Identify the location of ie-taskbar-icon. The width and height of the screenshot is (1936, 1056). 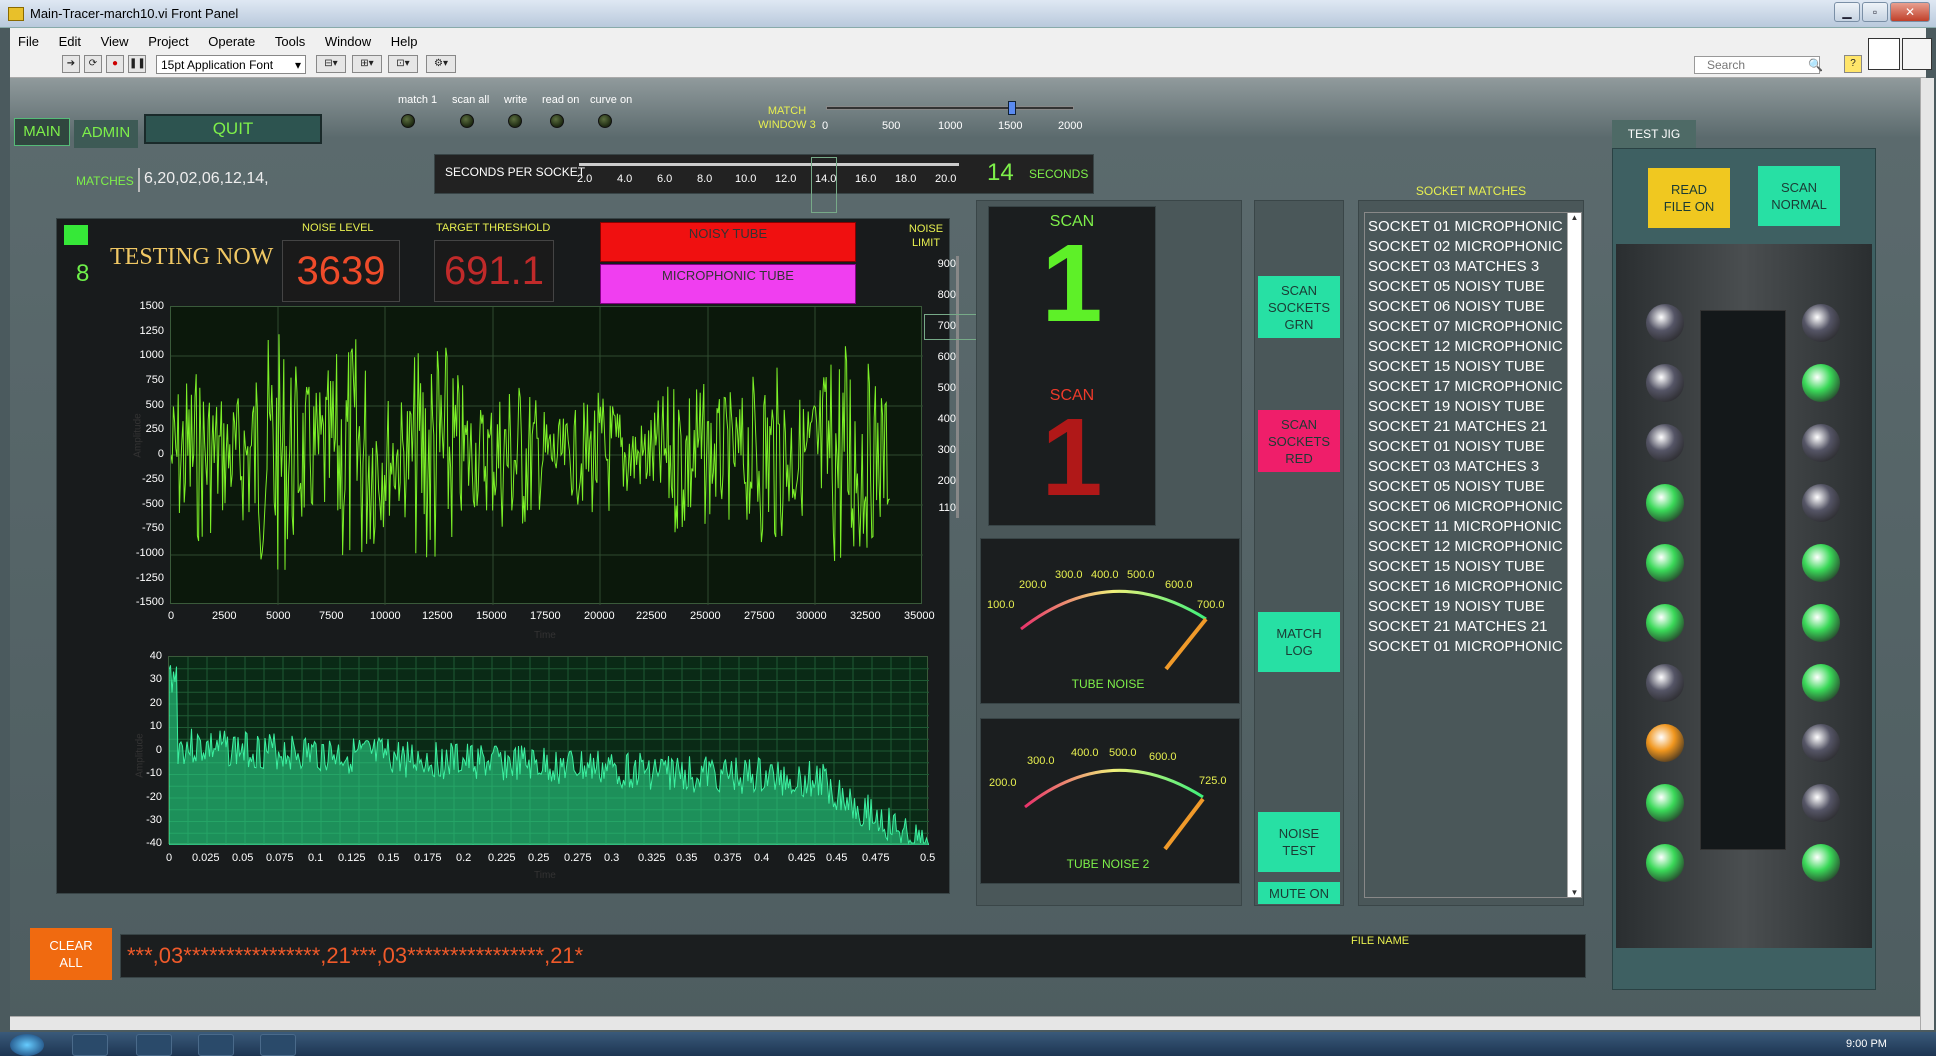
(90, 1045).